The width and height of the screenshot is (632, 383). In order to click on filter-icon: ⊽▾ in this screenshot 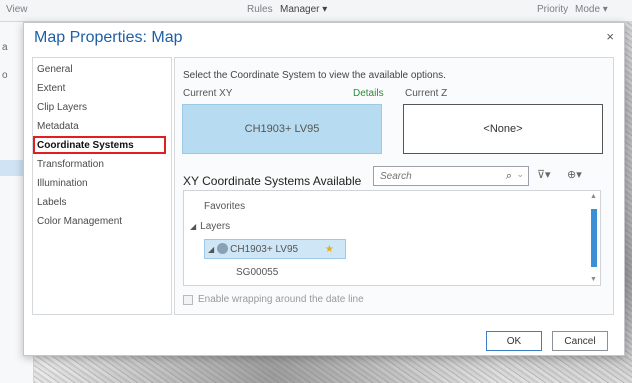, I will do `click(544, 174)`.